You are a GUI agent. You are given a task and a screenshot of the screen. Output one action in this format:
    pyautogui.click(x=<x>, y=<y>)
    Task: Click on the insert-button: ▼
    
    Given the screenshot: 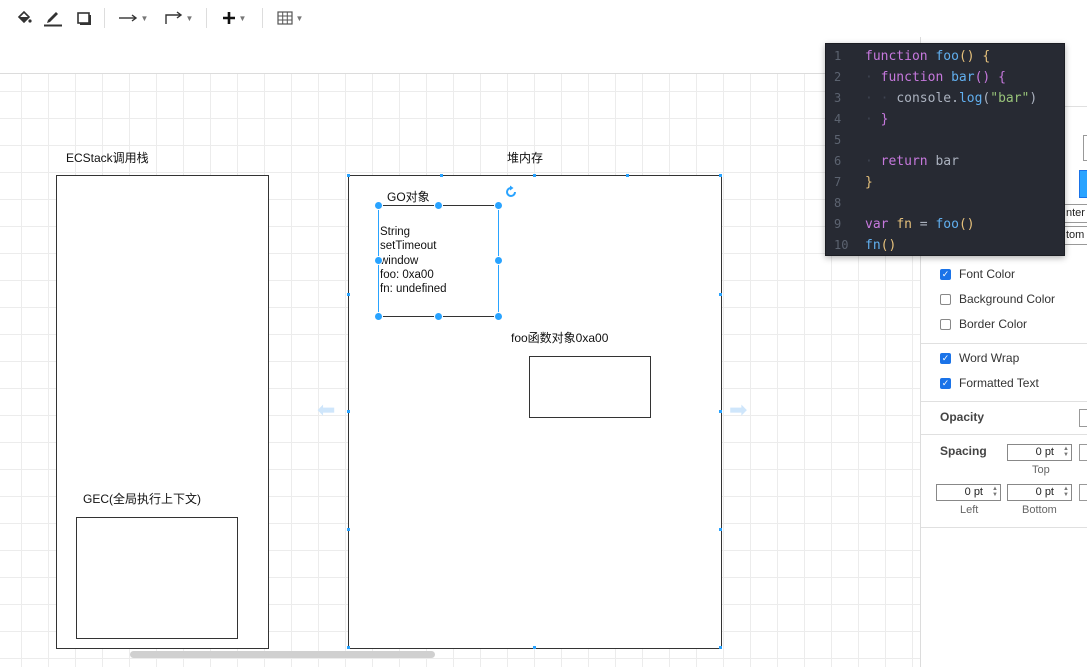 What is the action you would take?
    pyautogui.click(x=234, y=18)
    